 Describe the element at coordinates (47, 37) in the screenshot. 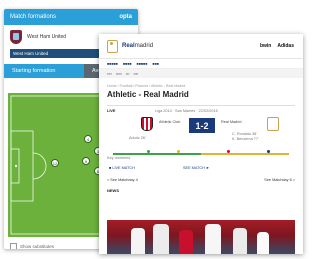

I see `team-name: West Ham United` at that location.